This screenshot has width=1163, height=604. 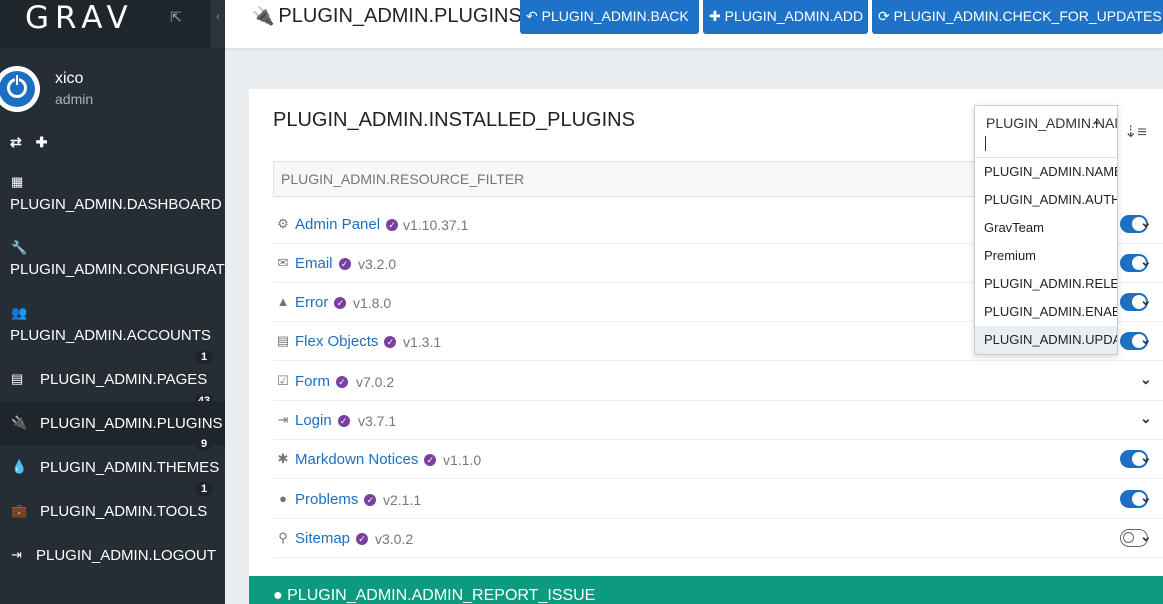 I want to click on list-alt-icon: ▤, so click(x=283, y=340).